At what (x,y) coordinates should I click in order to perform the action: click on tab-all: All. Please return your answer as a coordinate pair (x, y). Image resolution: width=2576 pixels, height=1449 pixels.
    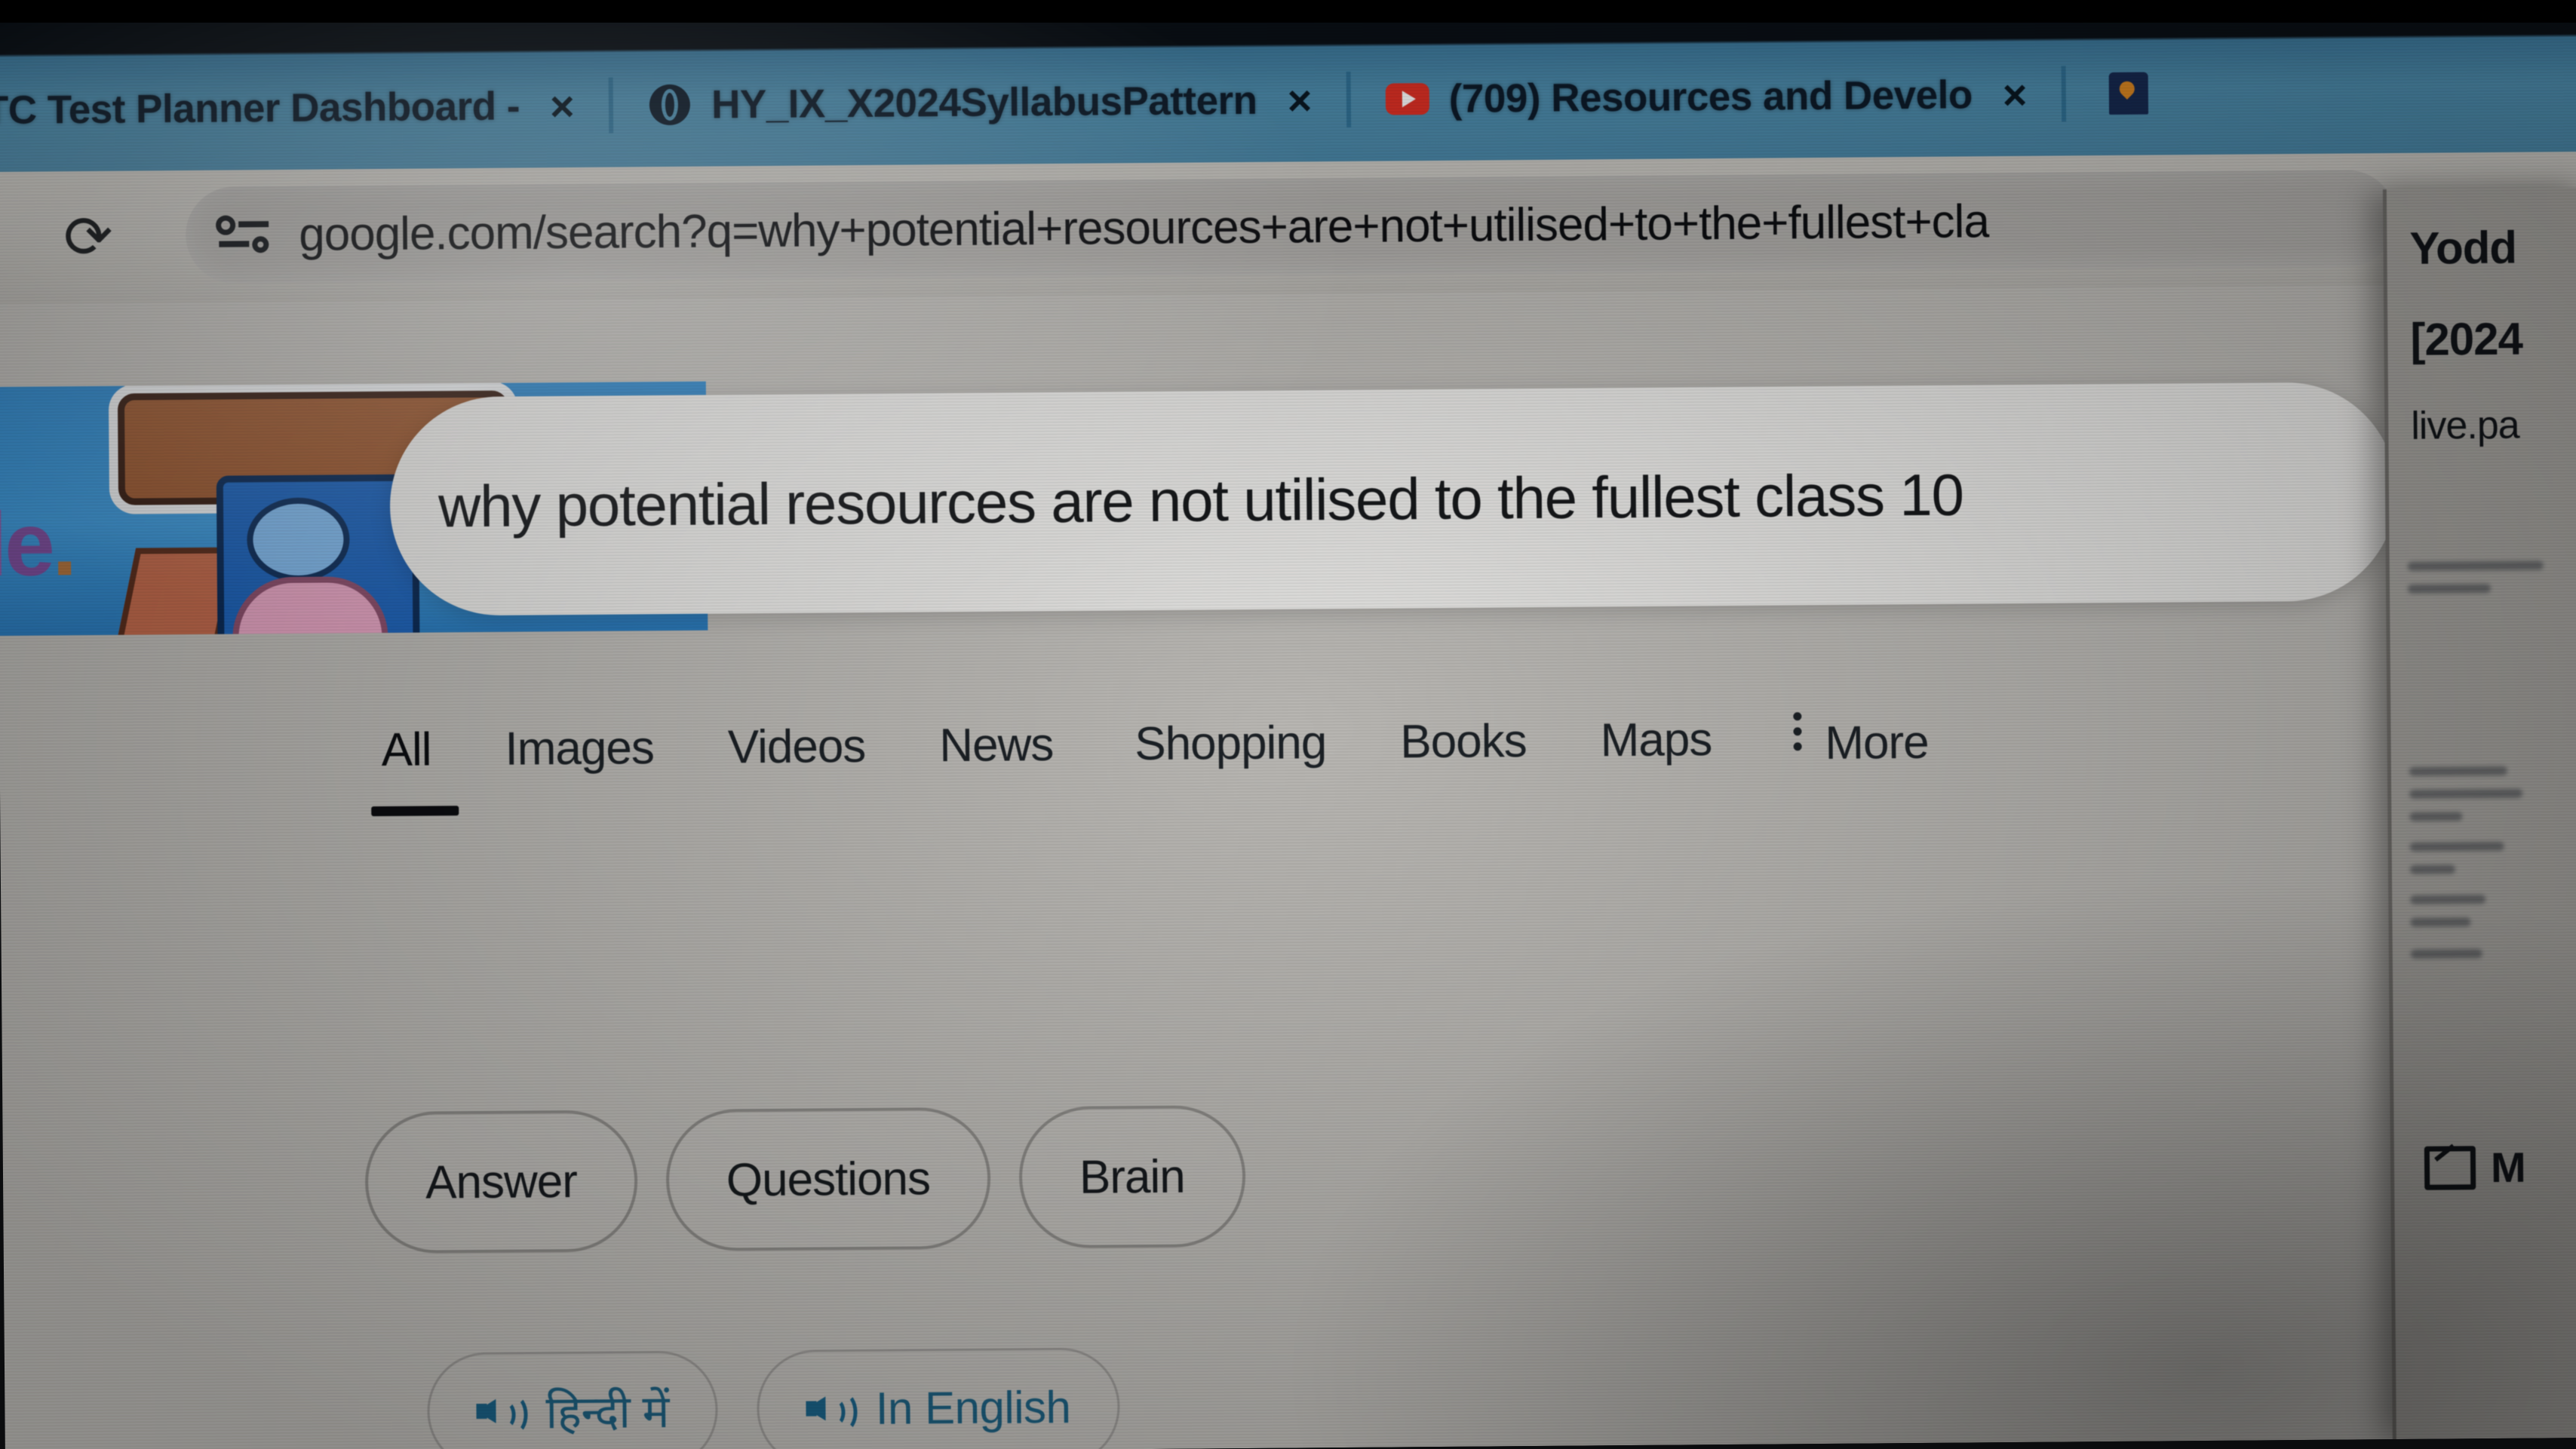
    Looking at the image, I should click on (405, 750).